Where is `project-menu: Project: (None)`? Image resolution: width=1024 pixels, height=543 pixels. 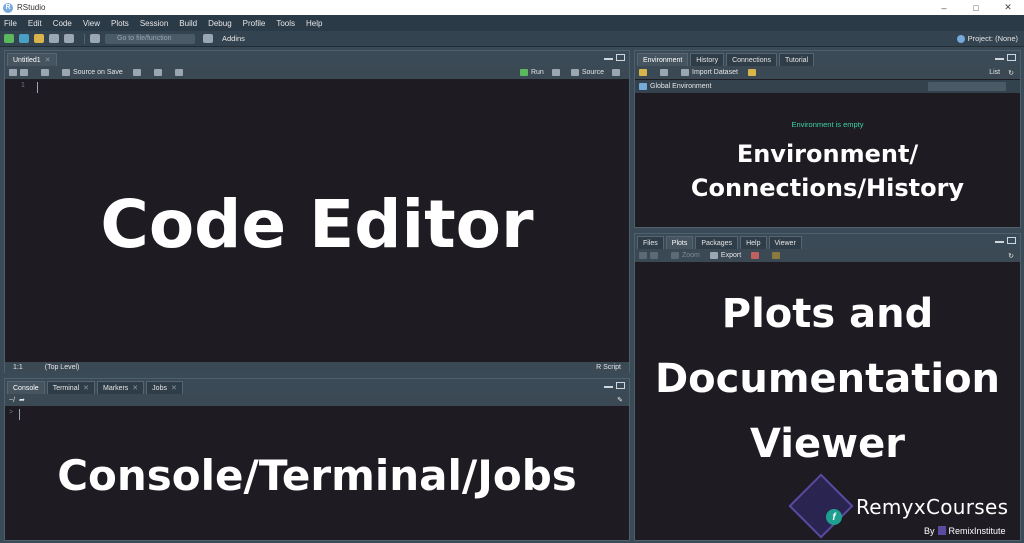
project-menu: Project: (None) is located at coordinates (987, 38).